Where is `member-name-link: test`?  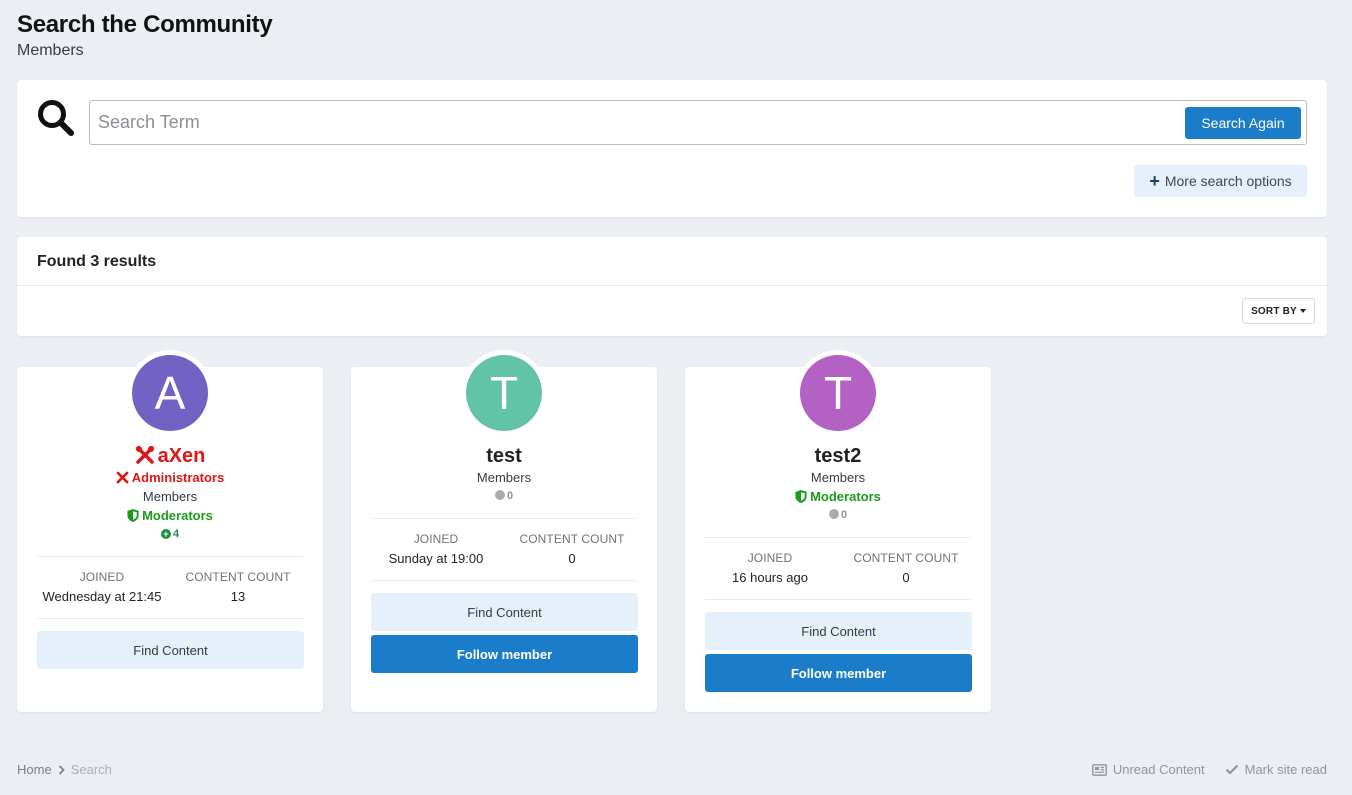 member-name-link: test is located at coordinates (504, 456).